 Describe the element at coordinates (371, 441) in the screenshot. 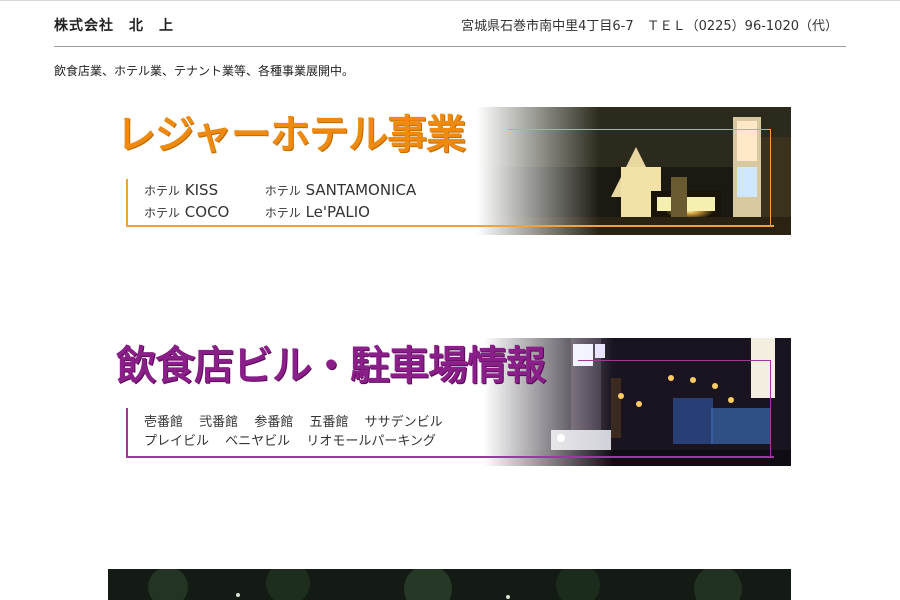

I see `building-item: リオモールパーキング` at that location.